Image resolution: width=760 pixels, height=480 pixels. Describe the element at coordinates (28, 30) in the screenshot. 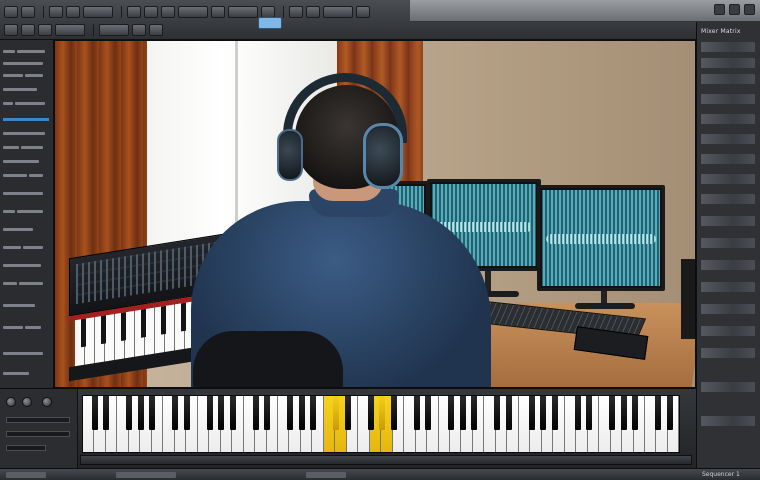

I see `pencil-tool-icon` at that location.